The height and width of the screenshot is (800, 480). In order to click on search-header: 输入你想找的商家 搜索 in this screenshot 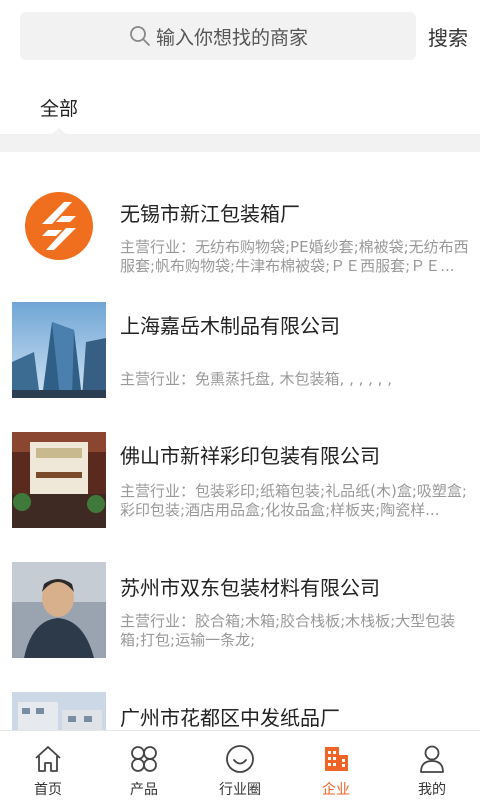, I will do `click(240, 38)`.